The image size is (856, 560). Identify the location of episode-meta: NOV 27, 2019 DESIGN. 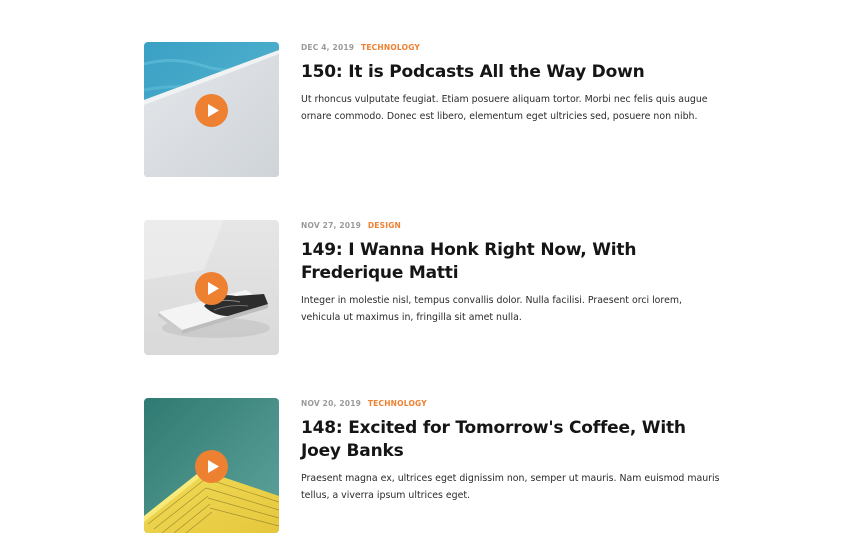
(511, 226).